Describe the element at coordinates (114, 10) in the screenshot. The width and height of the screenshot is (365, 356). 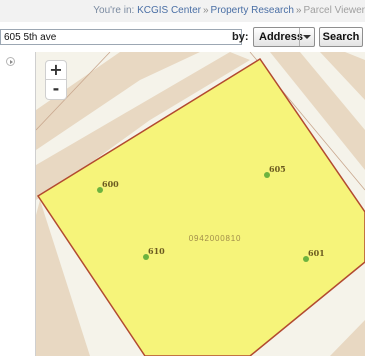
I see `breadcrumb-prefix: You're in:` at that location.